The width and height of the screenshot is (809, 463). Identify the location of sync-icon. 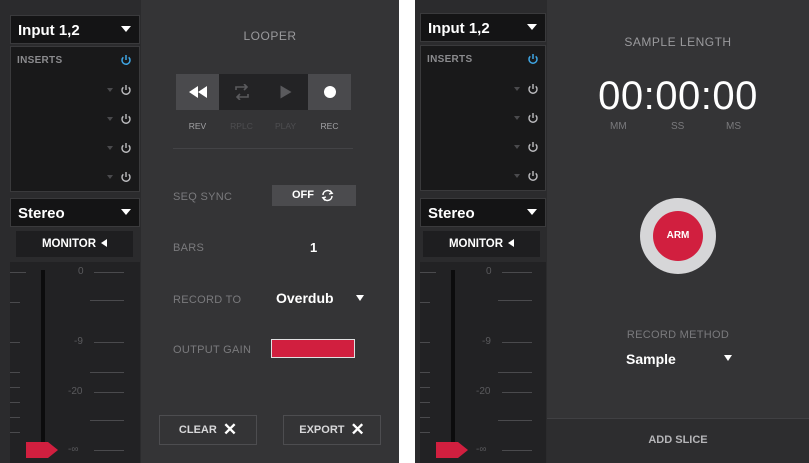
(327, 195).